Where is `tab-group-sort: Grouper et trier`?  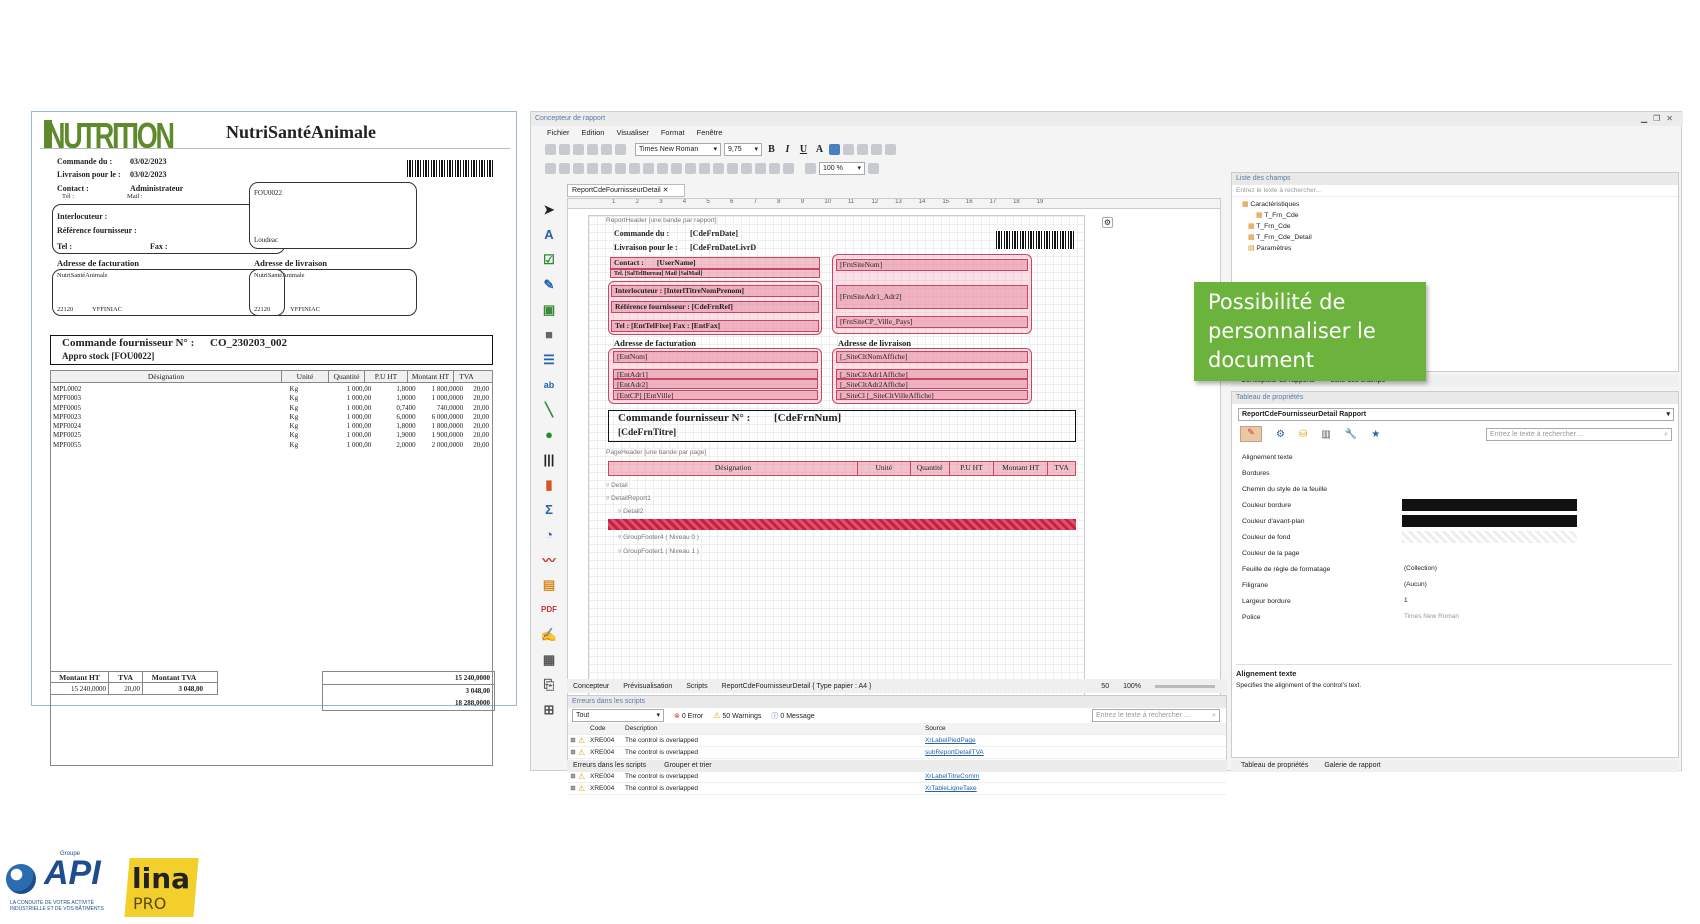 tab-group-sort: Grouper et trier is located at coordinates (687, 766).